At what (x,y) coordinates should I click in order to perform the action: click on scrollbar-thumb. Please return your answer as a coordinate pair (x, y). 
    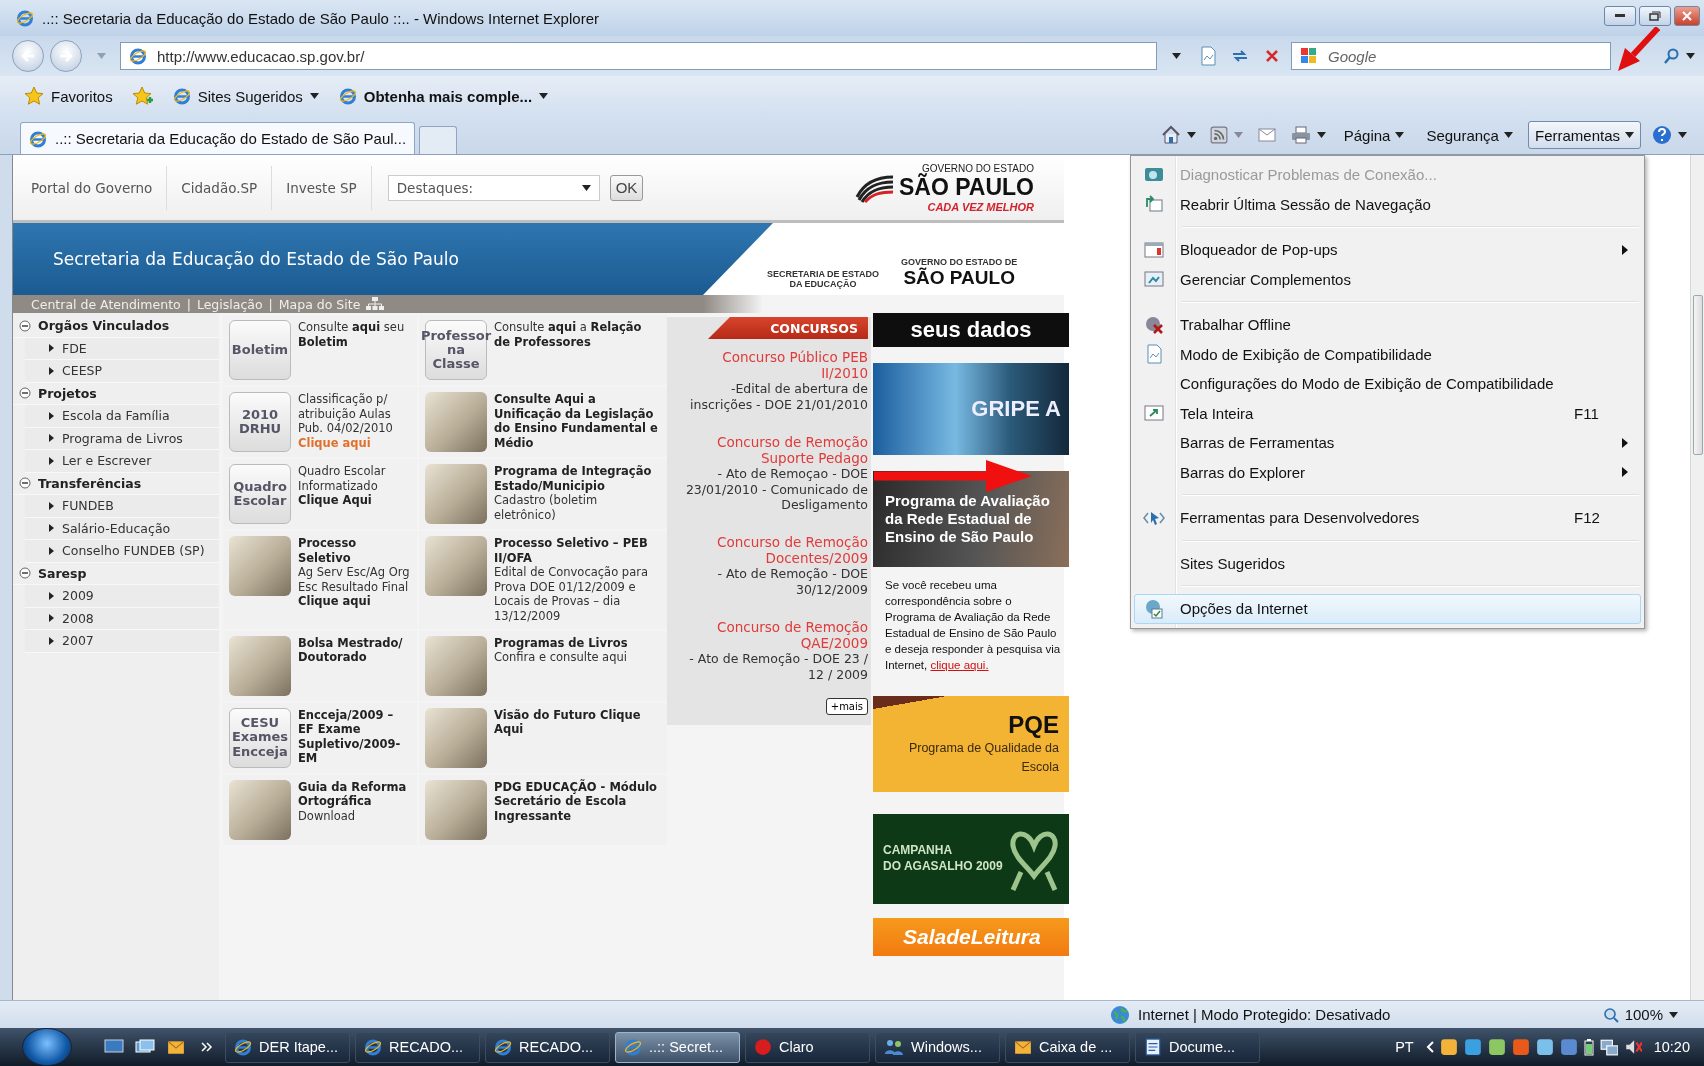
    Looking at the image, I should click on (1697, 375).